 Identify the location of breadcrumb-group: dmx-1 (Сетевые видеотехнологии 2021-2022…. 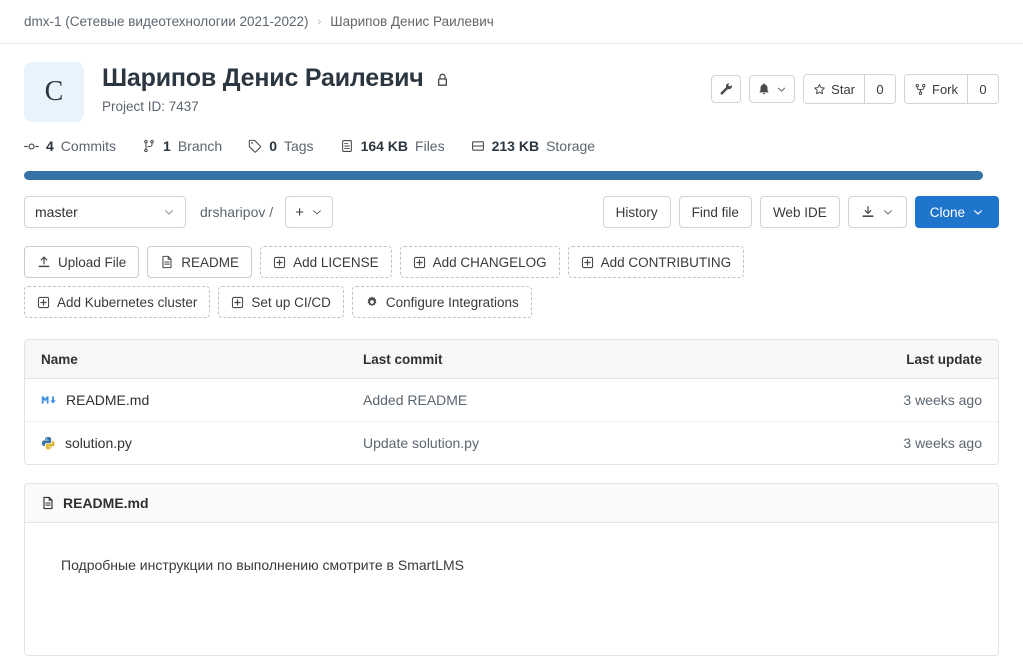
(166, 21).